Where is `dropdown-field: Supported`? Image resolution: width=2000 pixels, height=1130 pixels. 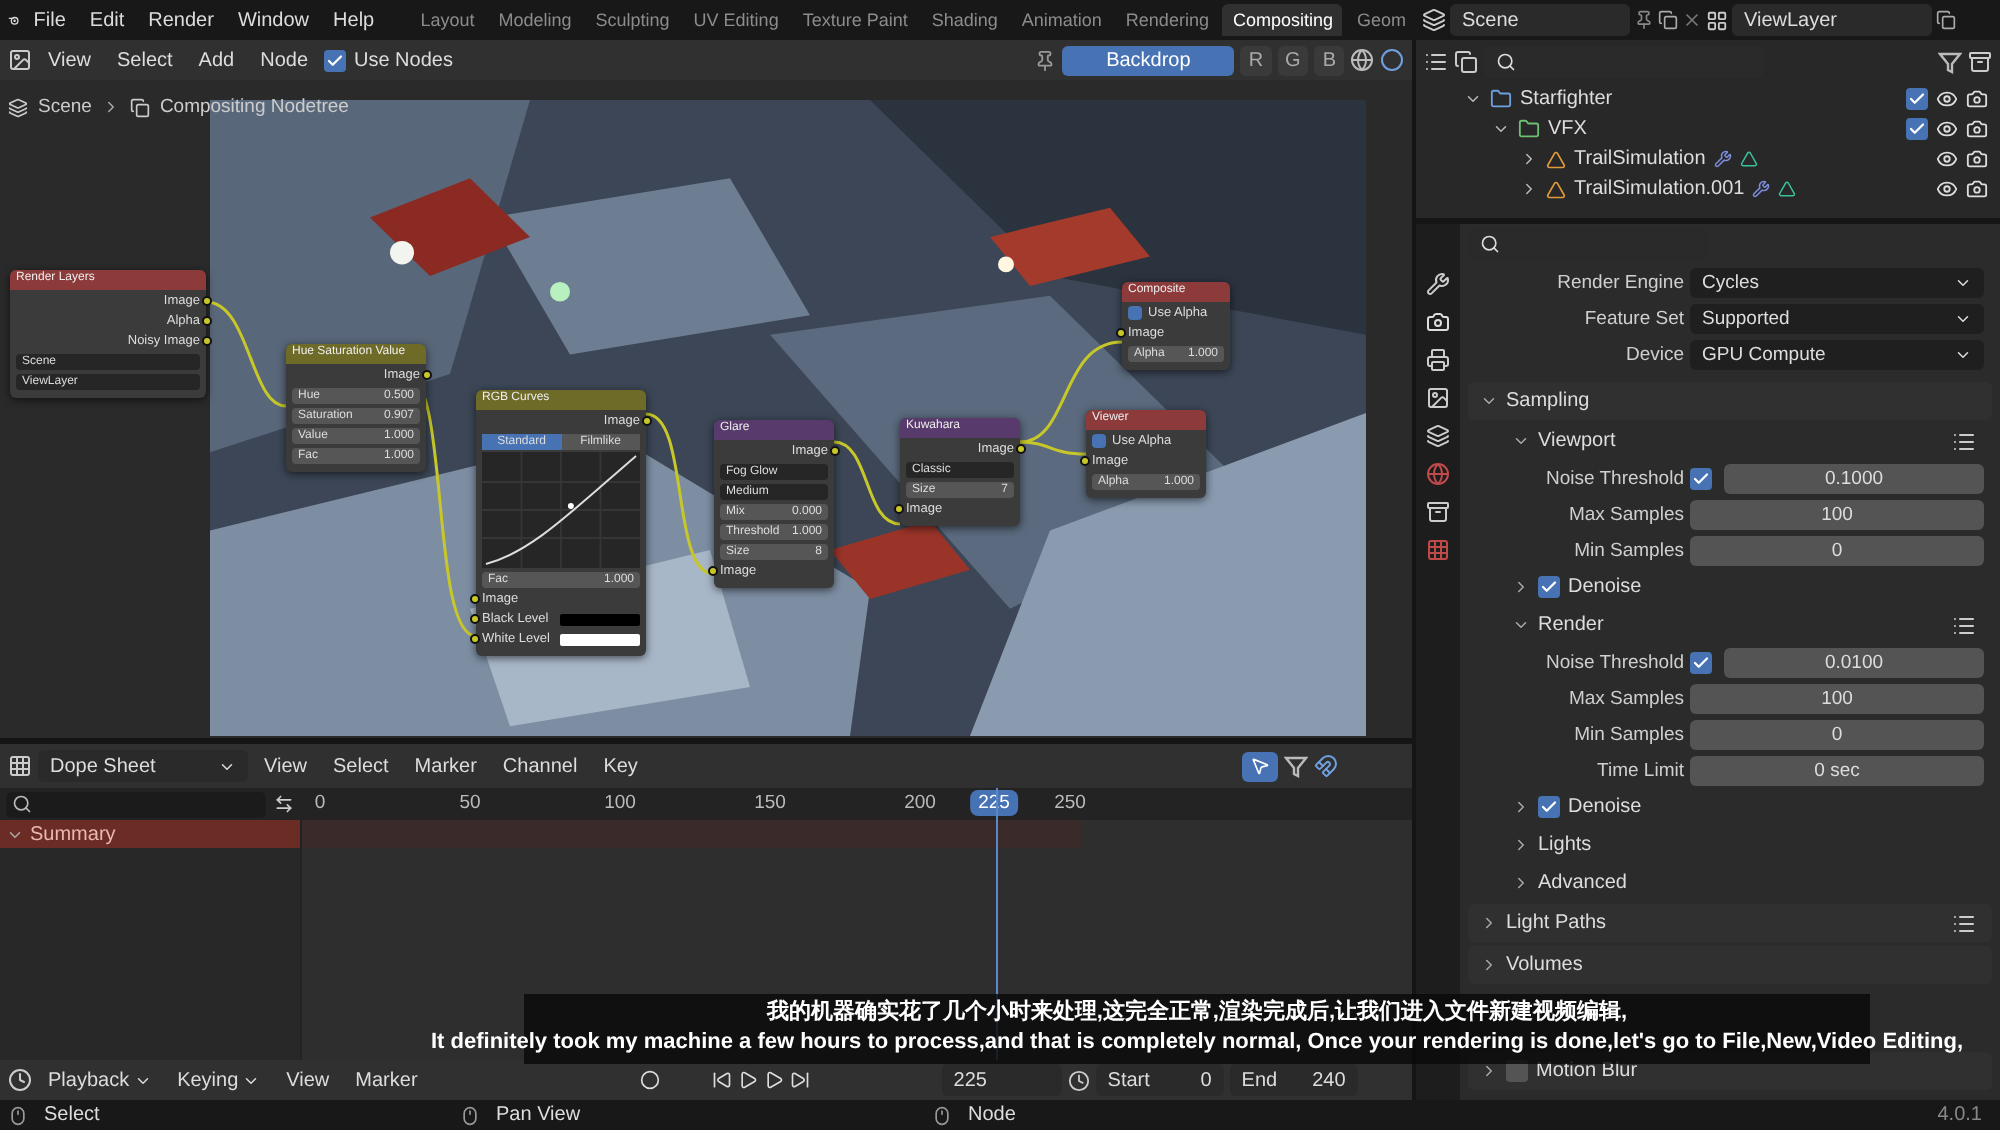
dropdown-field: Supported is located at coordinates (1837, 318).